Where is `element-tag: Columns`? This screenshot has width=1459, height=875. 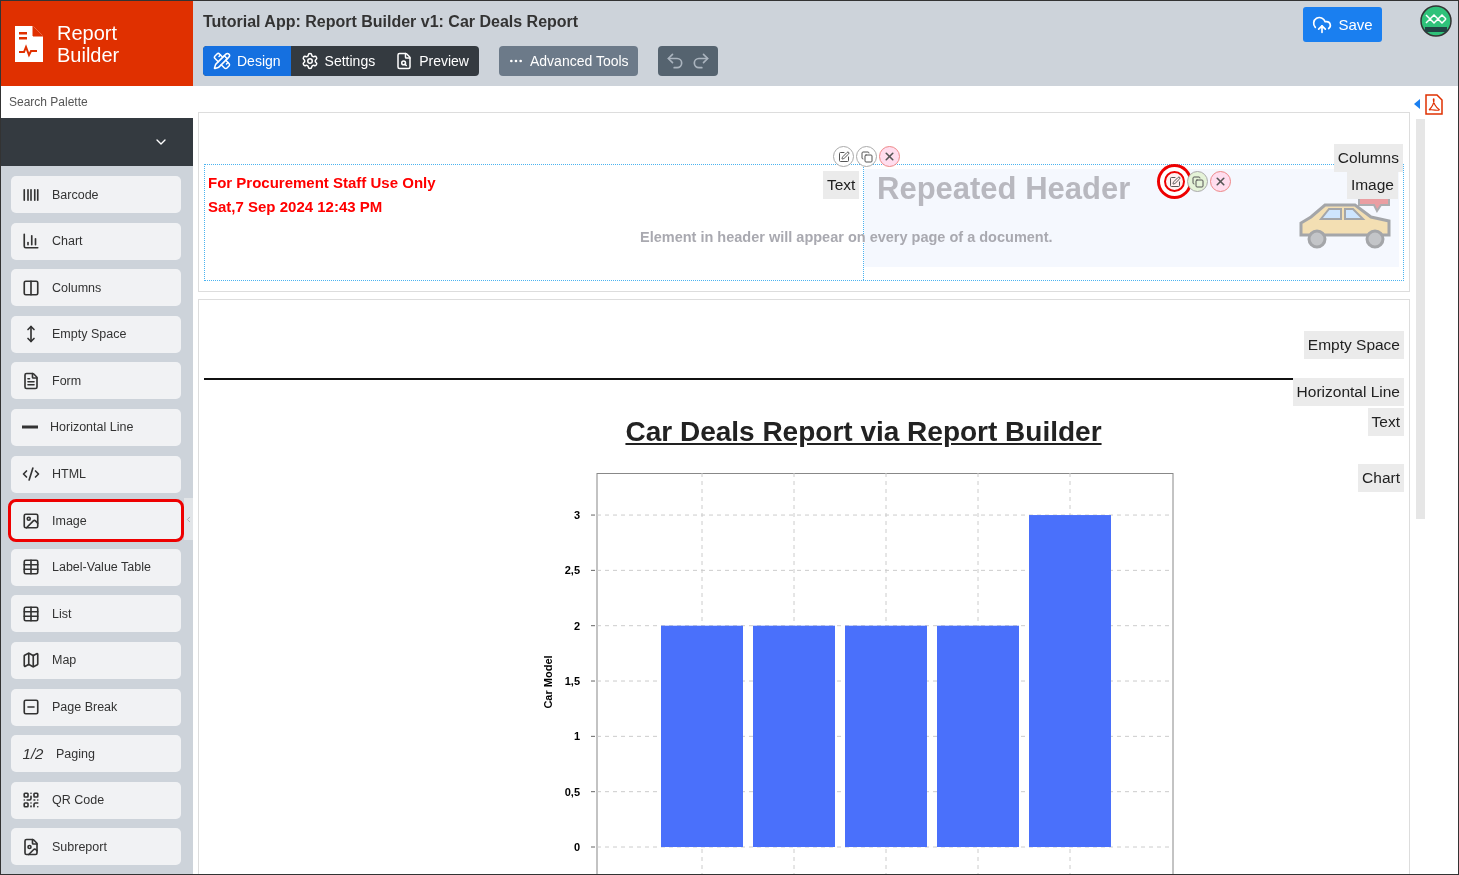
element-tag: Columns is located at coordinates (1368, 158).